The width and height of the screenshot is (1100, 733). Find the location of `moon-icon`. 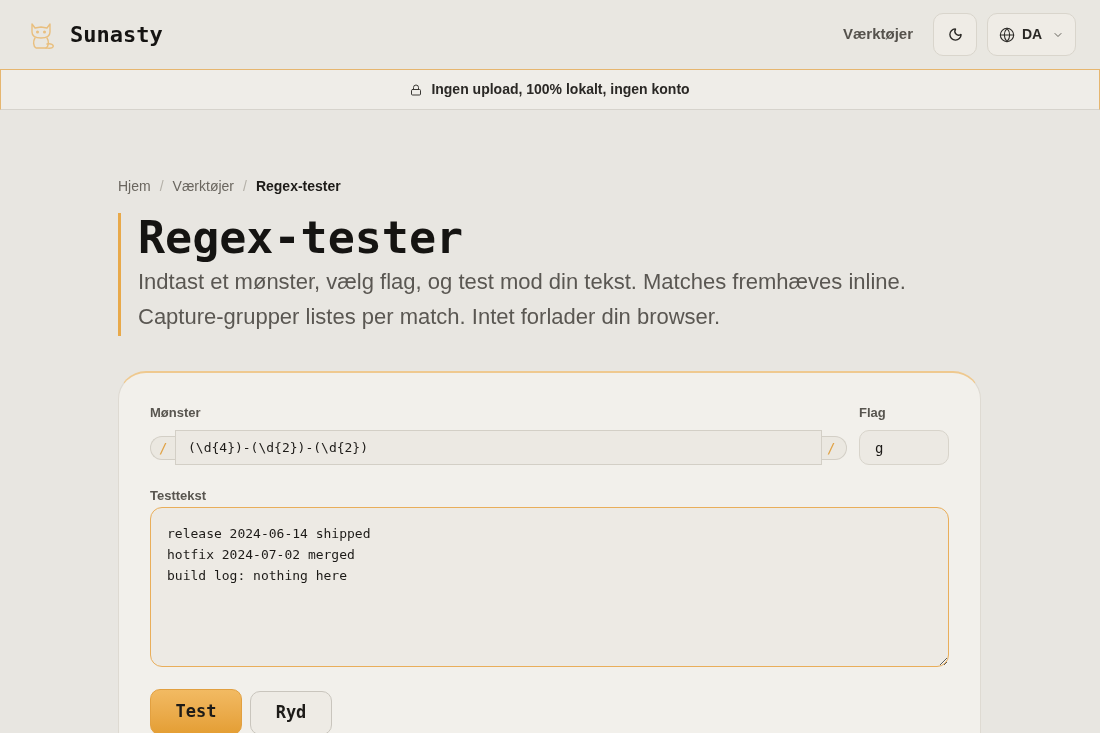

moon-icon is located at coordinates (955, 34).